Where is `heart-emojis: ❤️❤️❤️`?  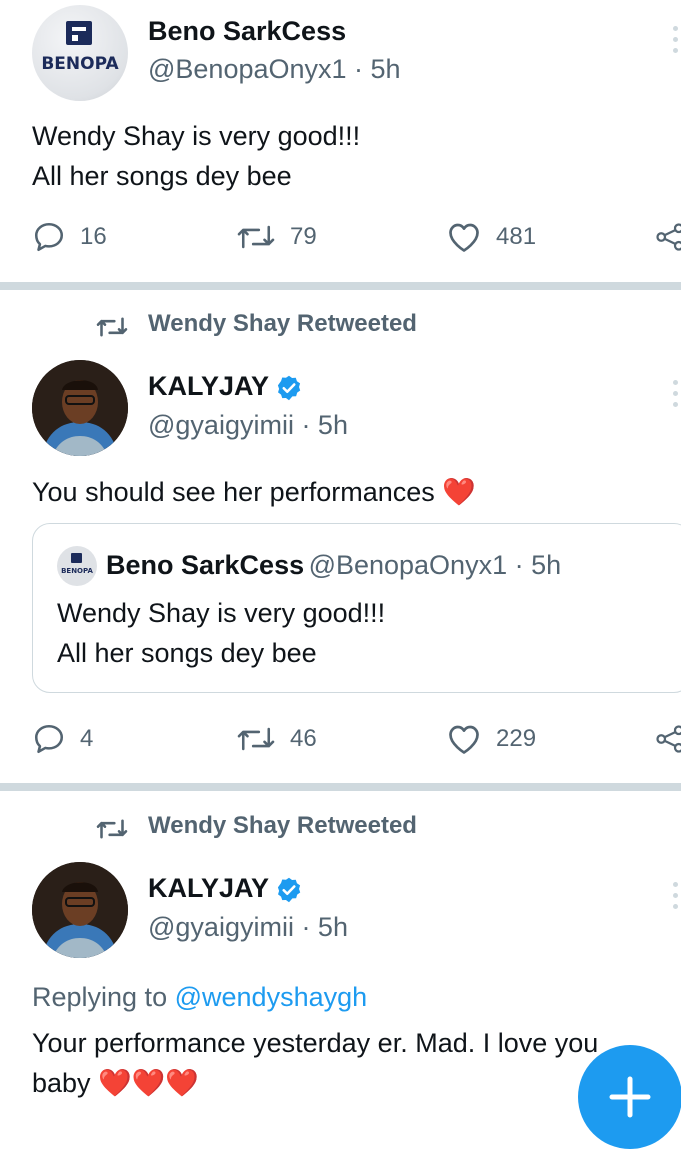 heart-emojis: ❤️❤️❤️ is located at coordinates (148, 1083).